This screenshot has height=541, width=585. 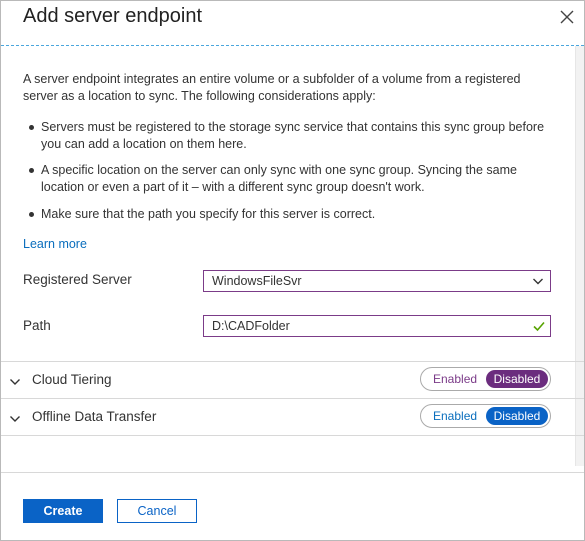 I want to click on registered-server-value: WindowsFileSvr, so click(x=257, y=281).